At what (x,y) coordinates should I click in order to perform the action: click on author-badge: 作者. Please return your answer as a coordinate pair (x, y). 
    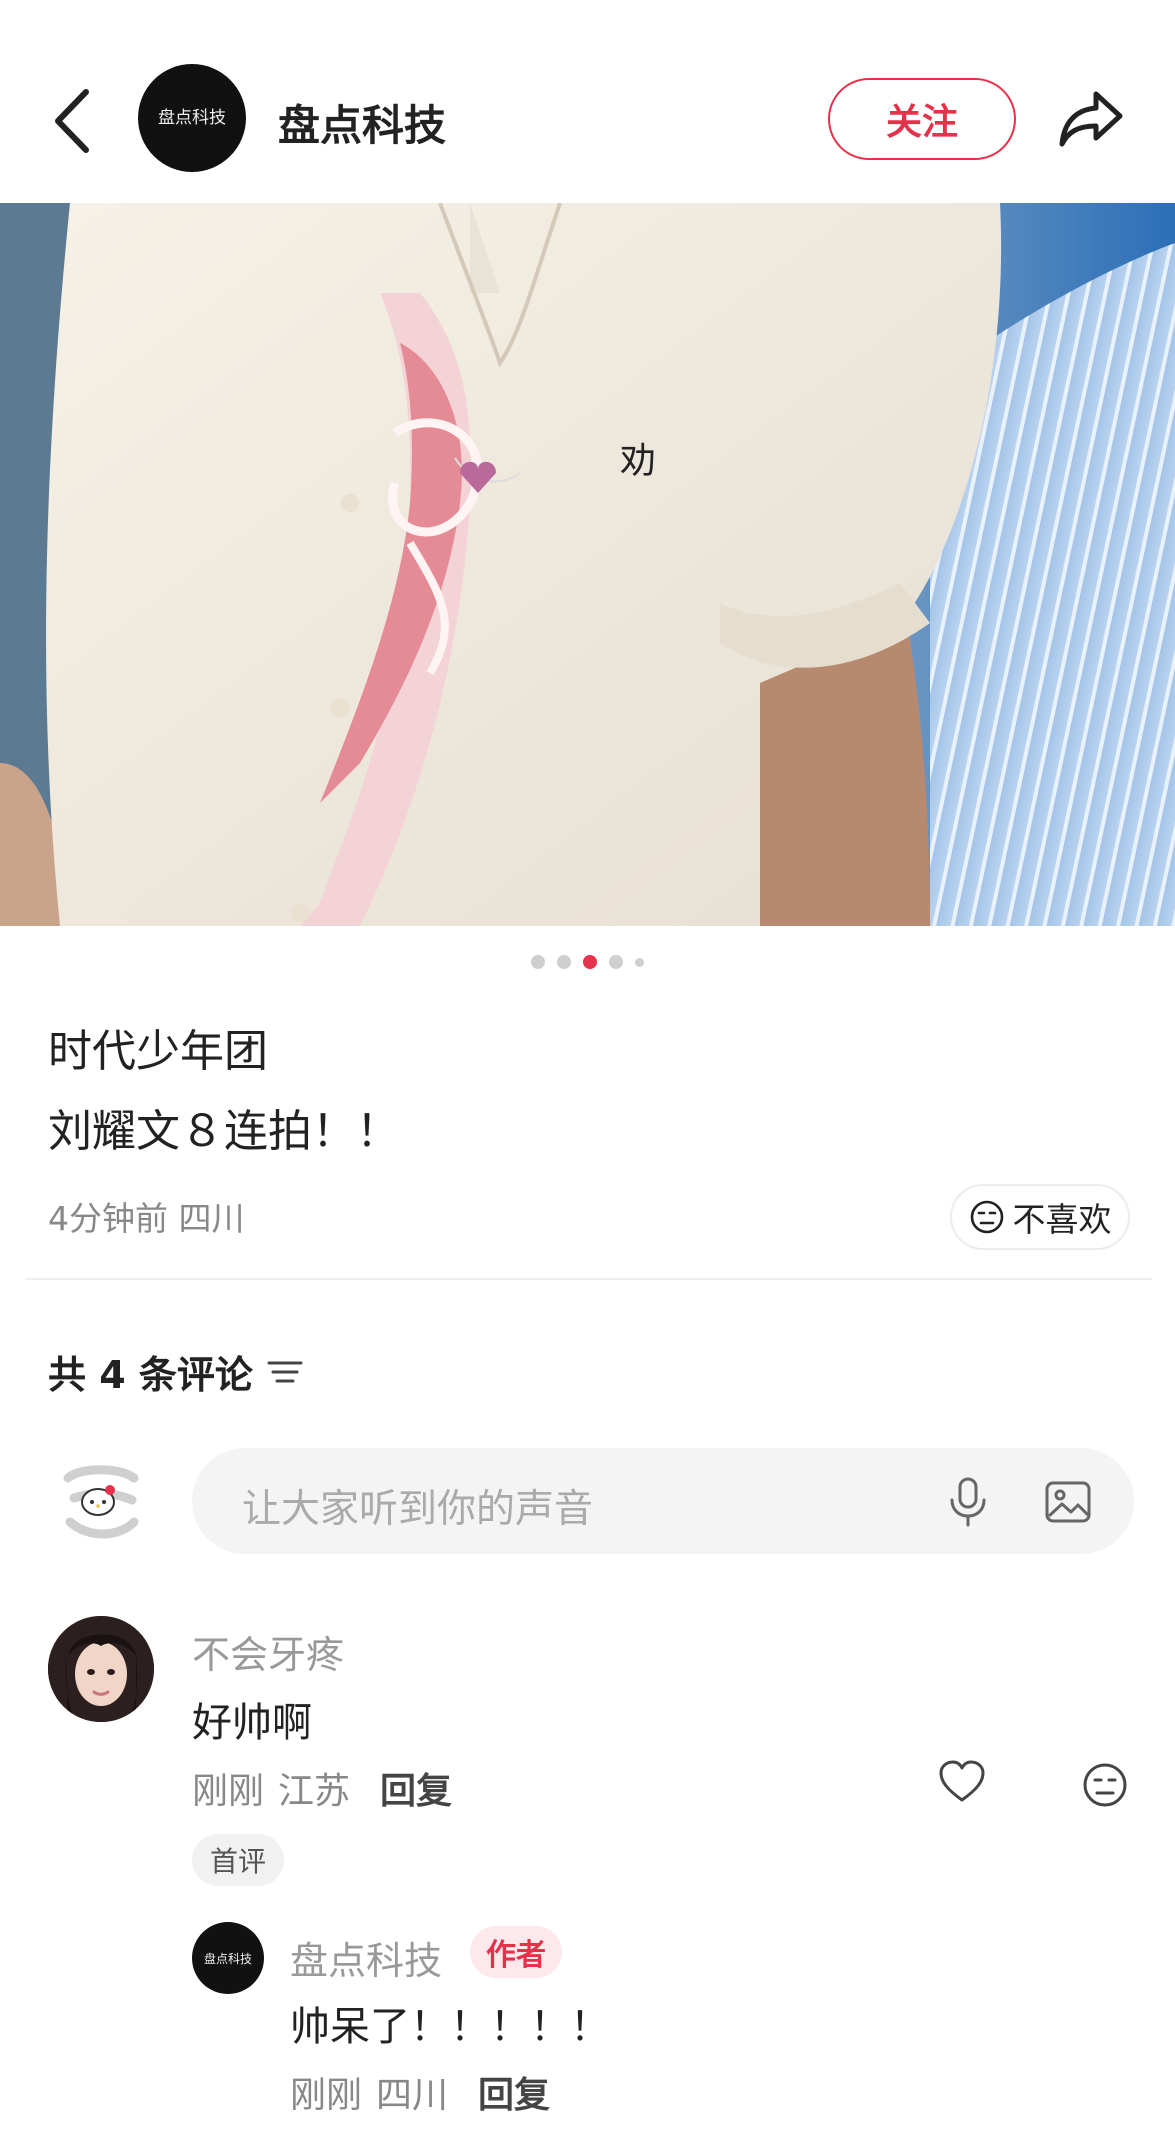
    Looking at the image, I should click on (516, 1952).